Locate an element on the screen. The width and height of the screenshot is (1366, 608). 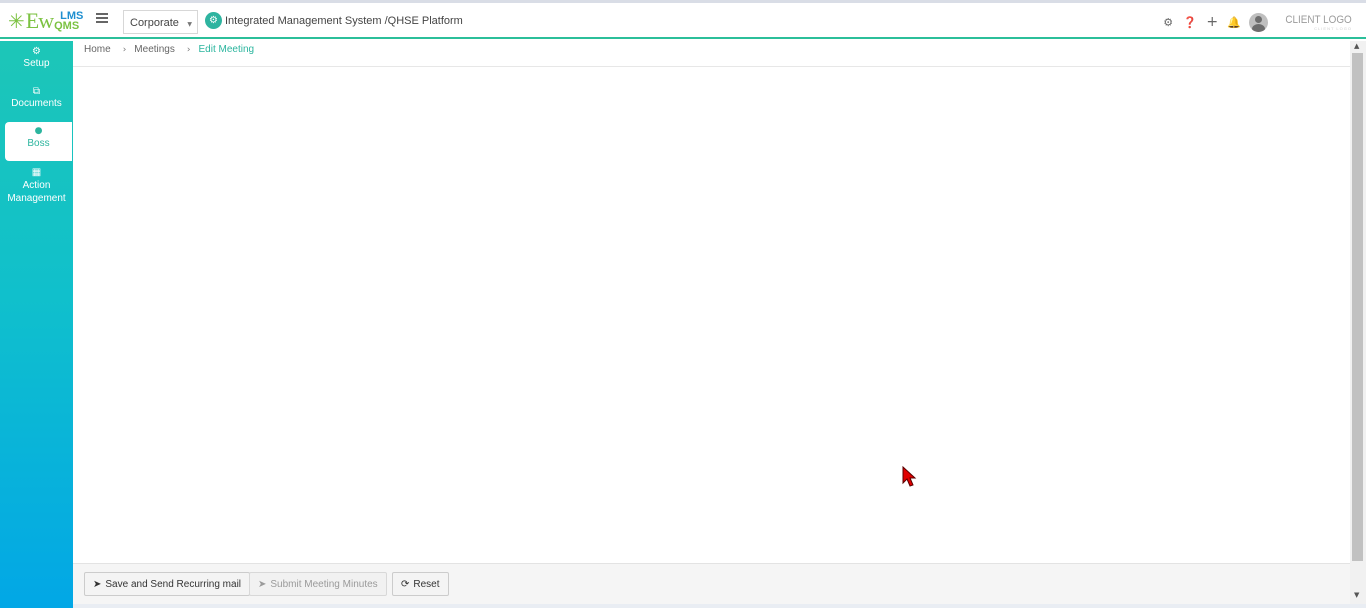
client-logo-text: CLIENT LOGO is located at coordinates (1318, 19).